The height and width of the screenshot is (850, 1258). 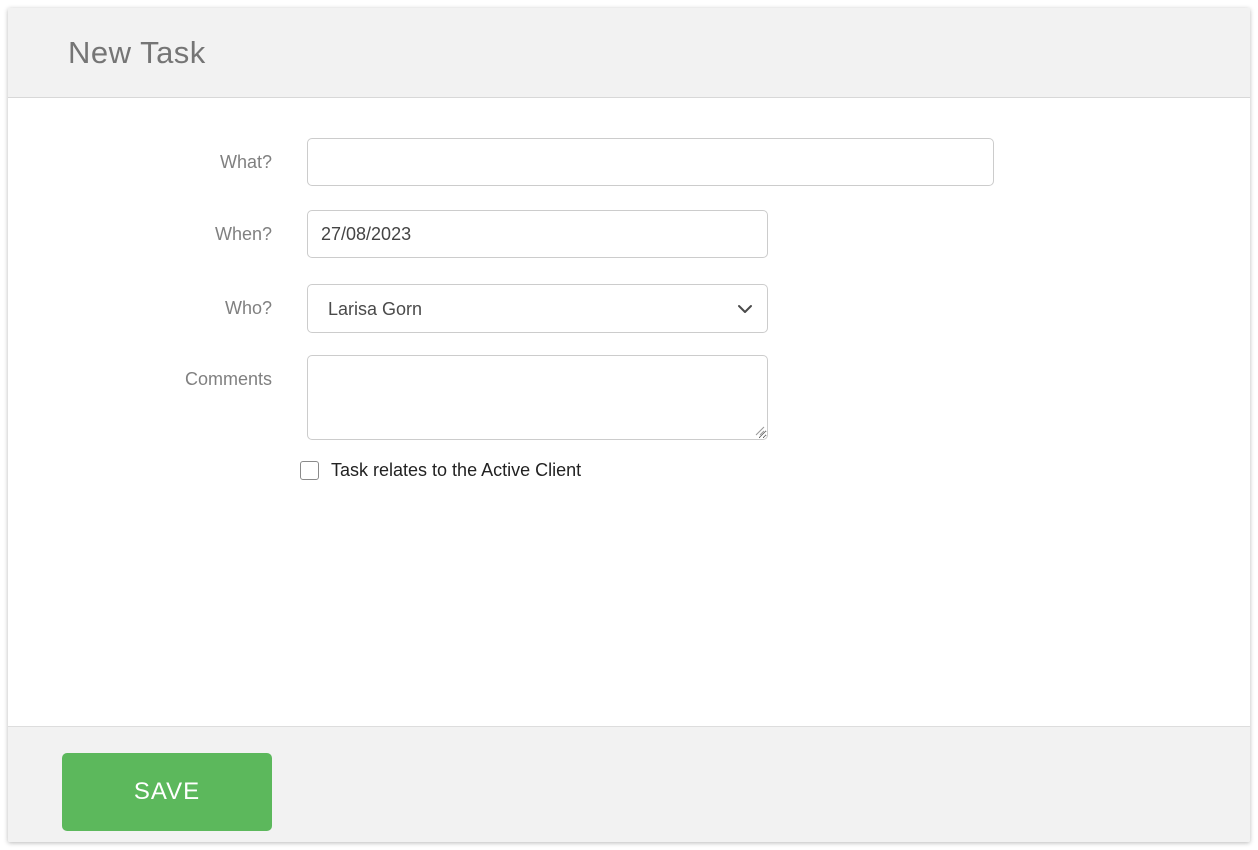 I want to click on comments-textarea, so click(x=537, y=397).